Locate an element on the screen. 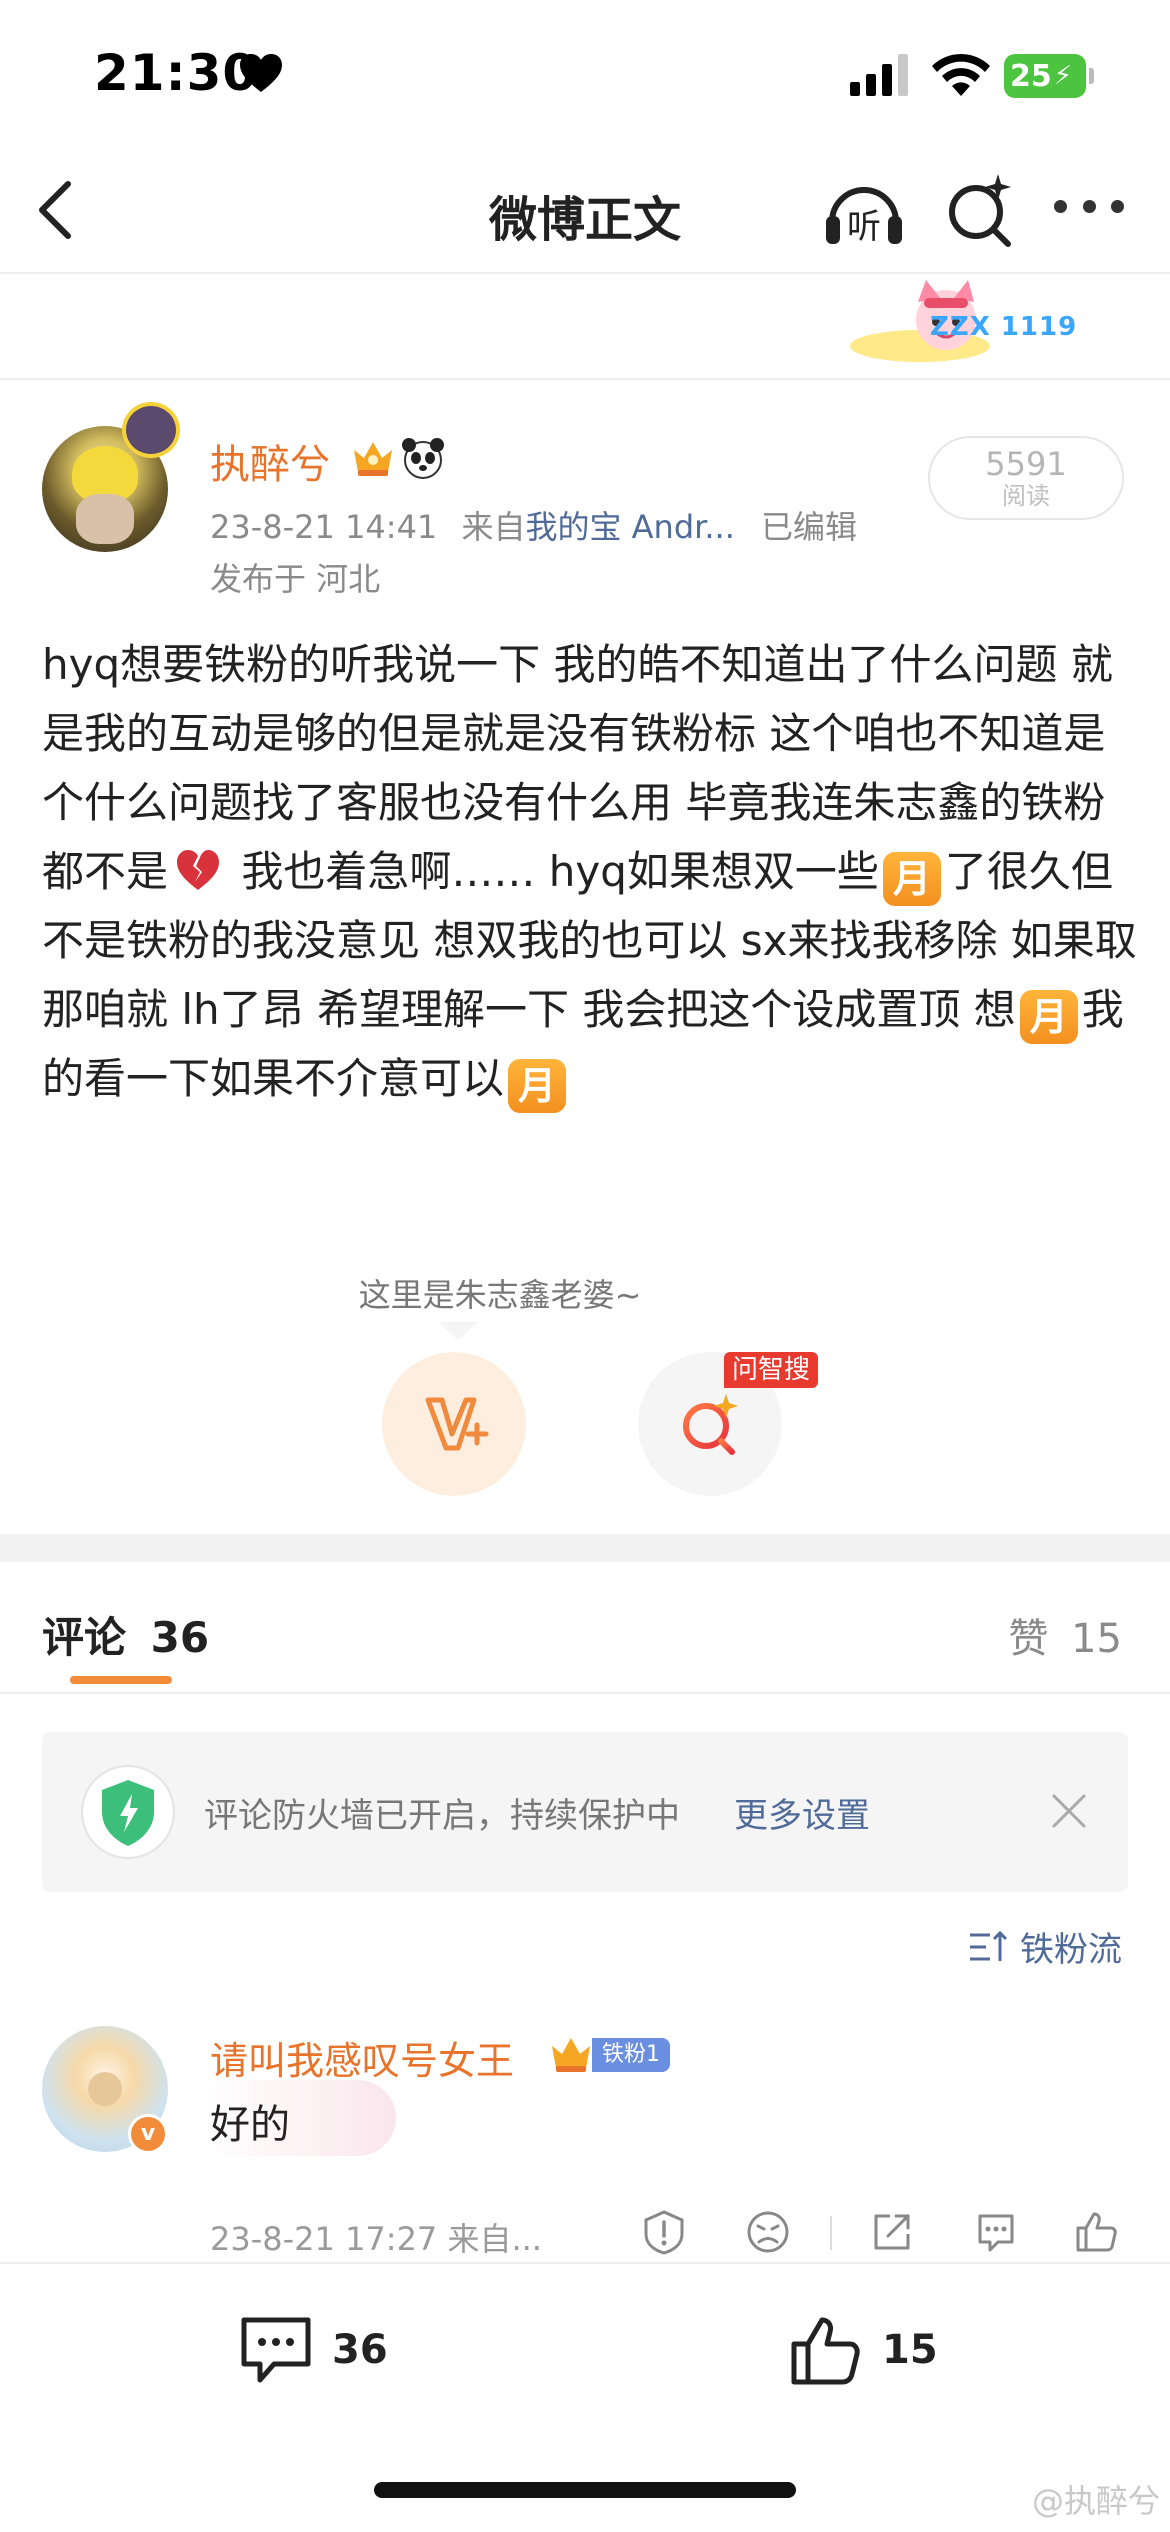 This screenshot has width=1170, height=2532. listen-icon: 听 is located at coordinates (864, 217).